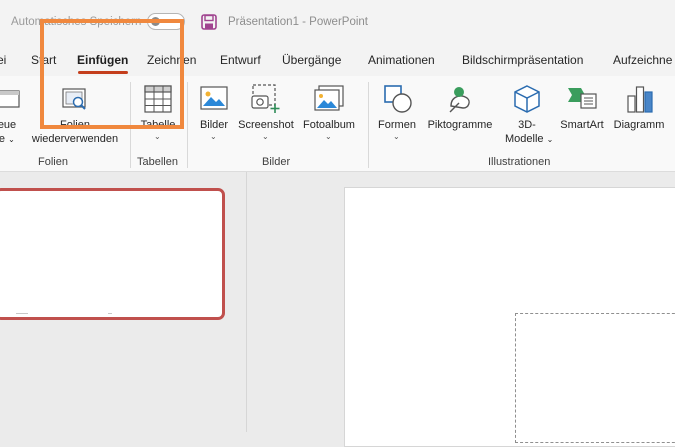 Image resolution: width=675 pixels, height=447 pixels. Describe the element at coordinates (76, 22) in the screenshot. I see `autosave-label: Automatisches Speichern` at that location.